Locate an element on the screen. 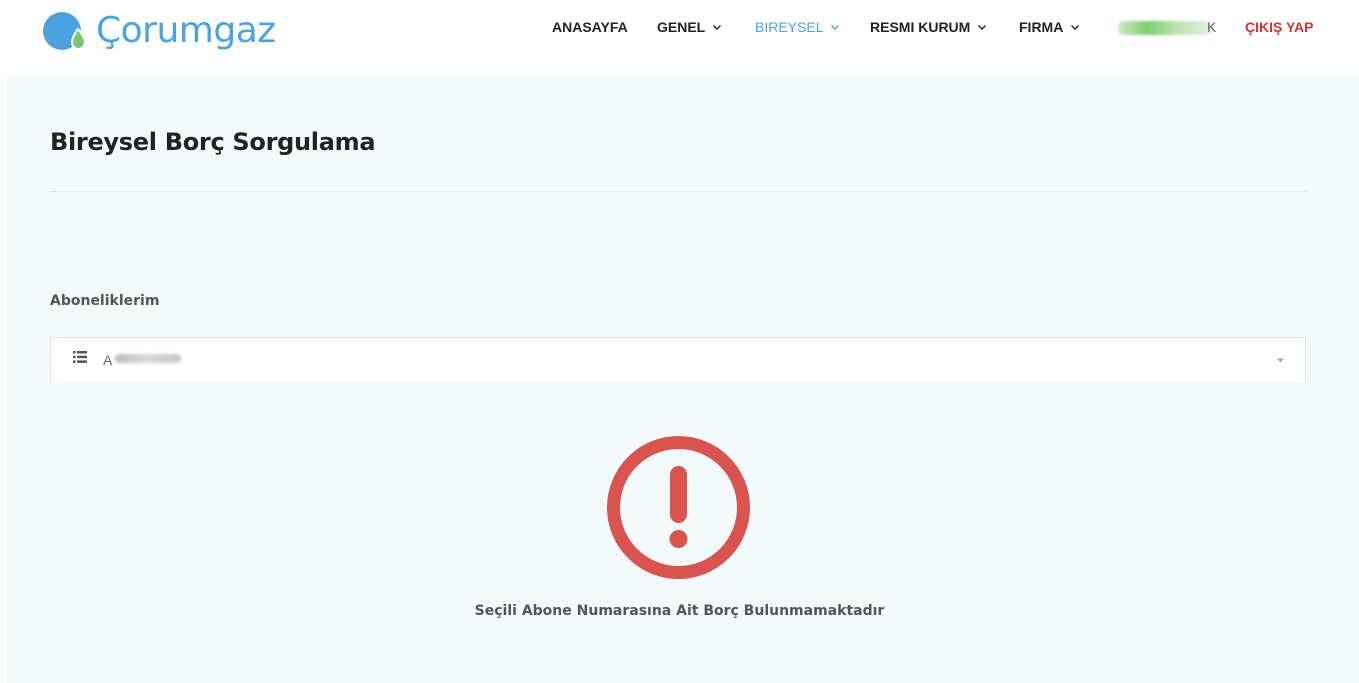  nav-item-bireysel: BIREYSEL is located at coordinates (797, 27).